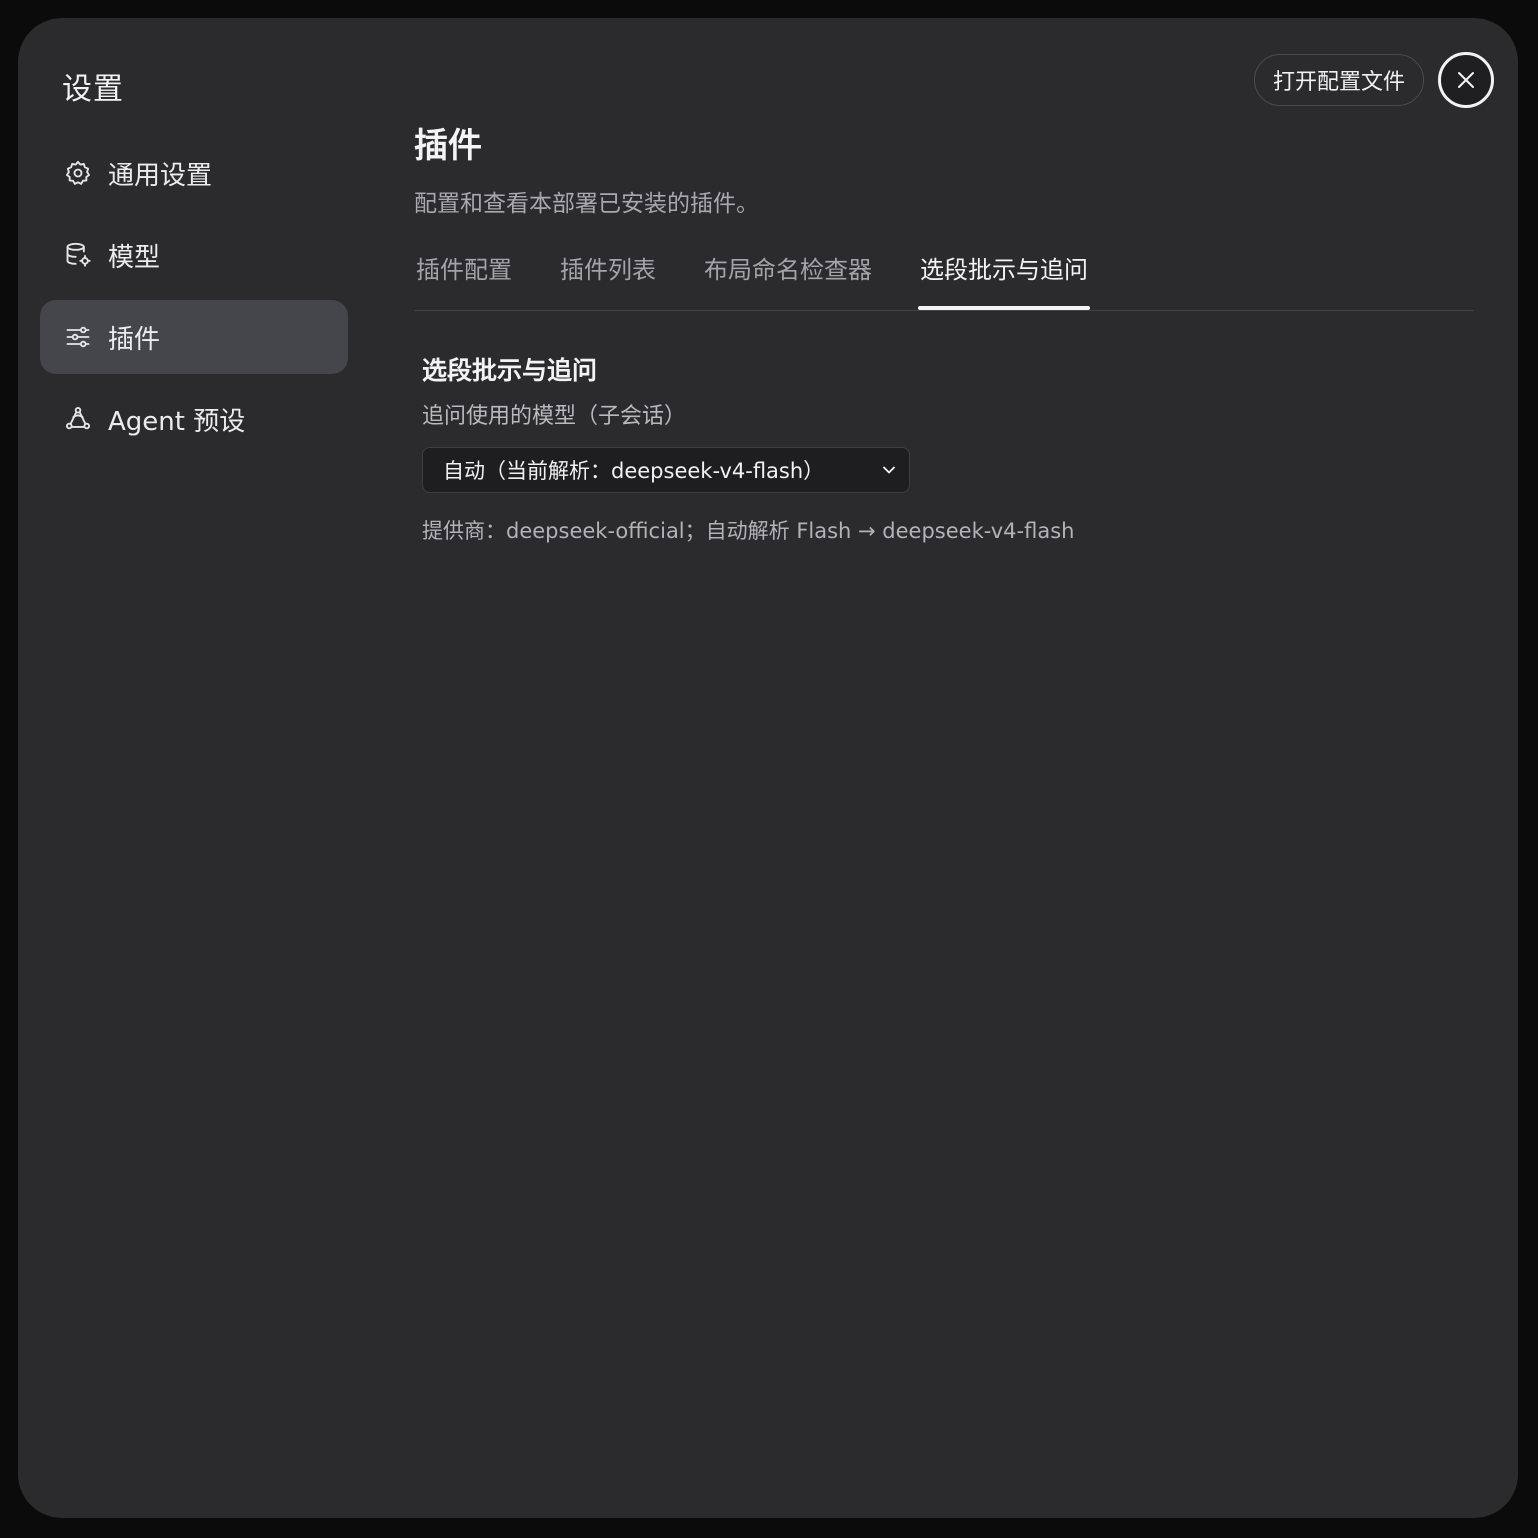  I want to click on settings-title: 设置, so click(93, 89).